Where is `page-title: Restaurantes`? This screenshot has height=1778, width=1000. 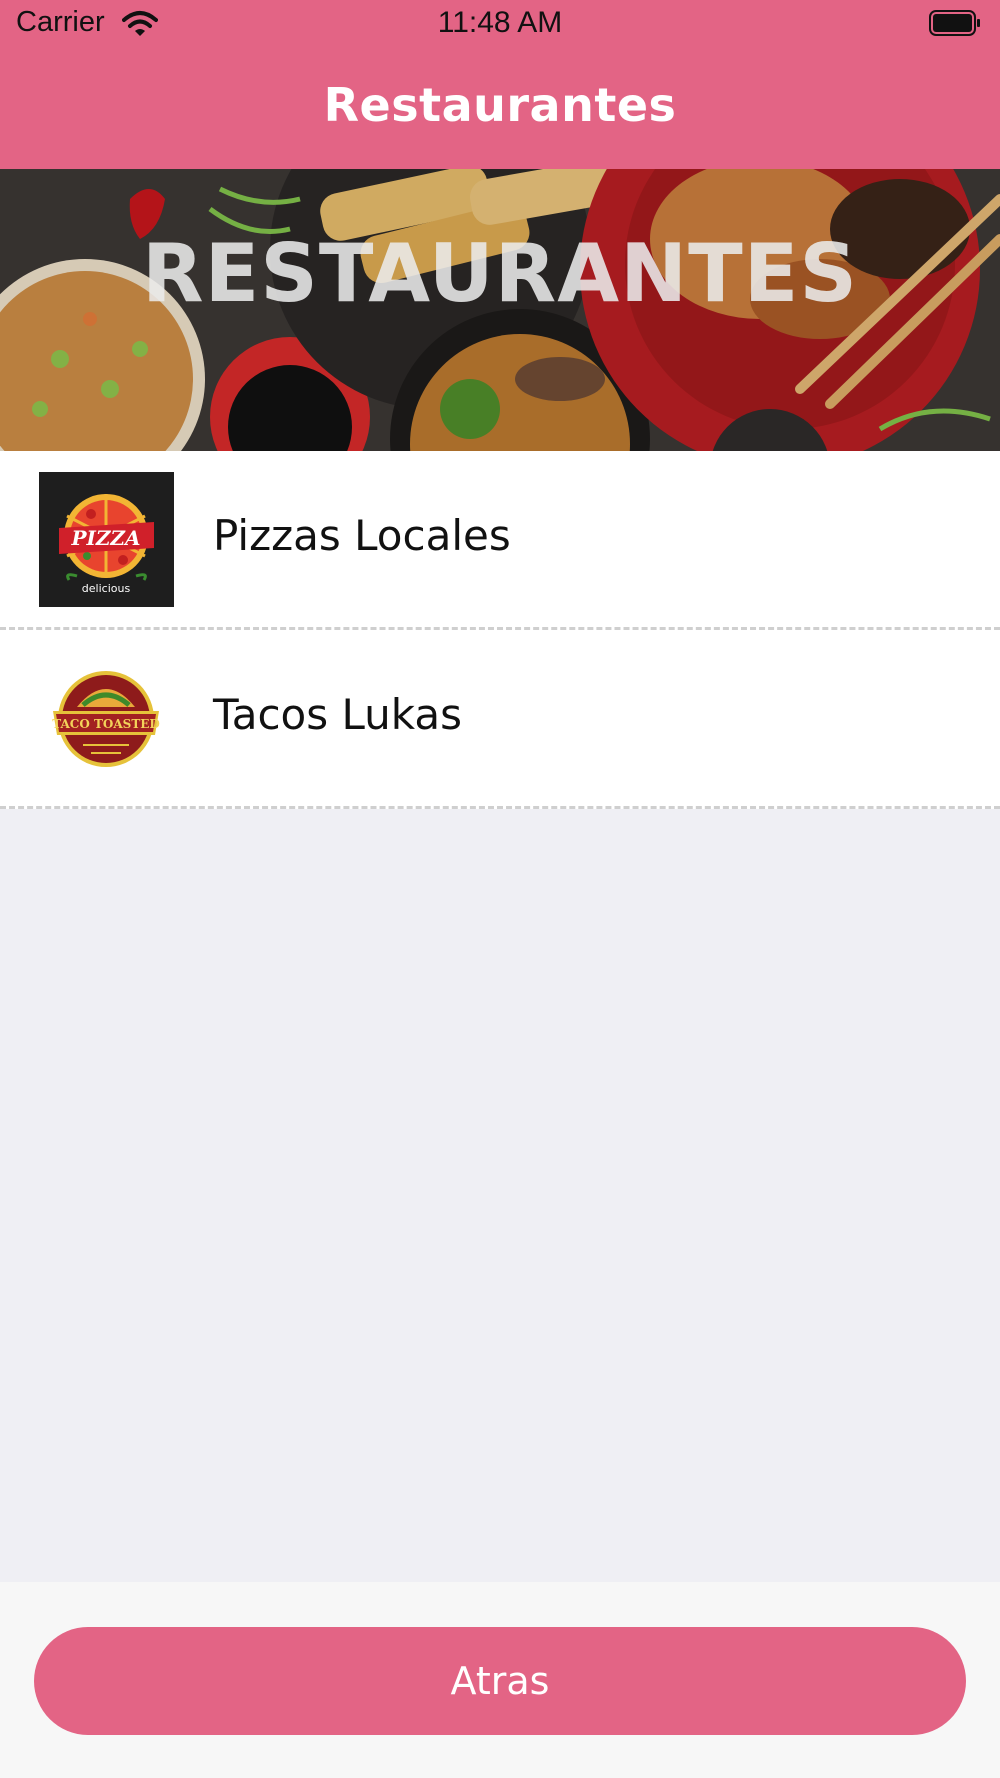
page-title: Restaurantes is located at coordinates (500, 105).